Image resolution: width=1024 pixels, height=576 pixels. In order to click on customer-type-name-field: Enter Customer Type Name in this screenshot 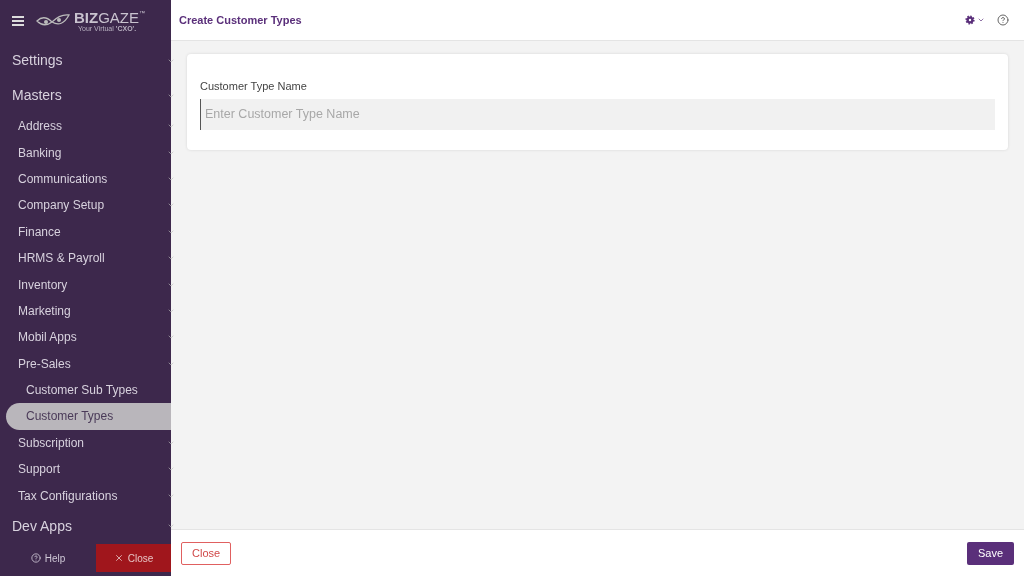, I will do `click(597, 114)`.